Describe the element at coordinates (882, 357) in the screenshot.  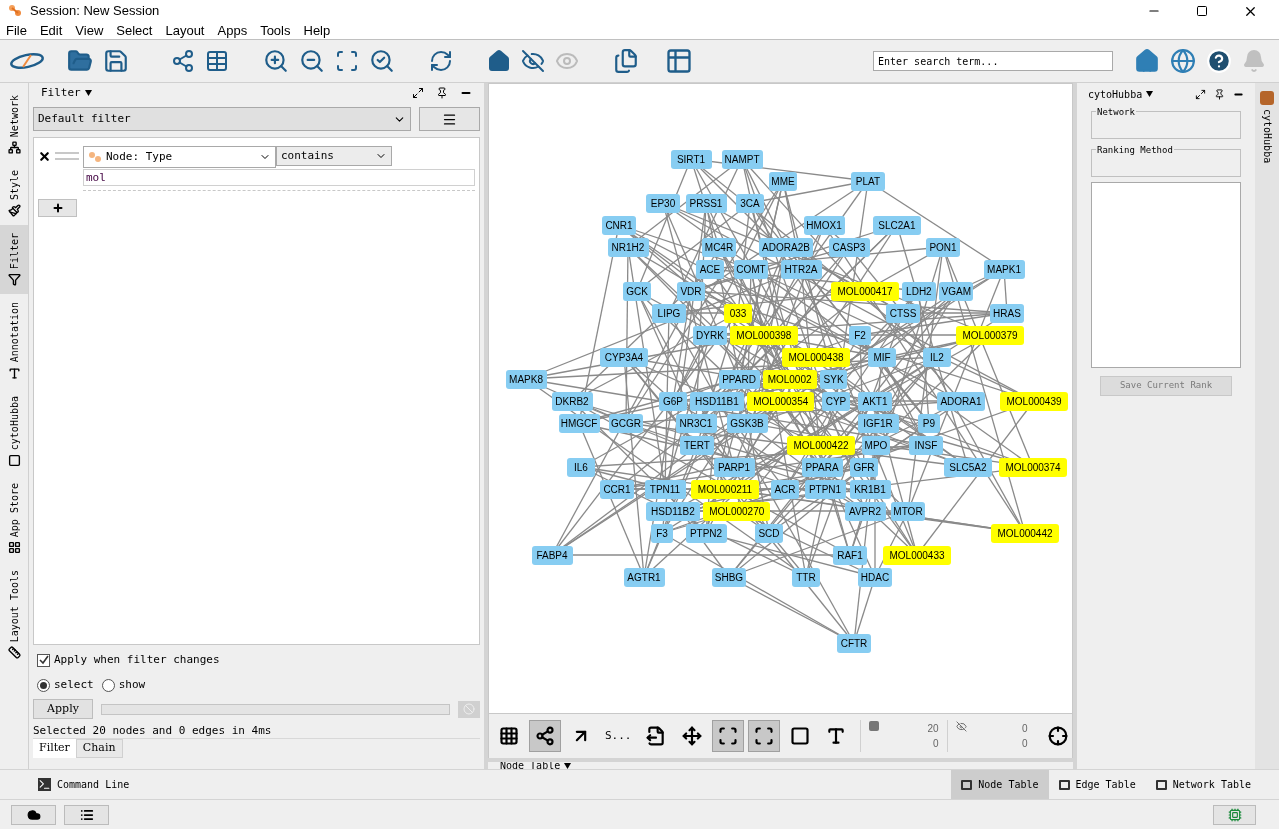
I see `network-node: MIF` at that location.